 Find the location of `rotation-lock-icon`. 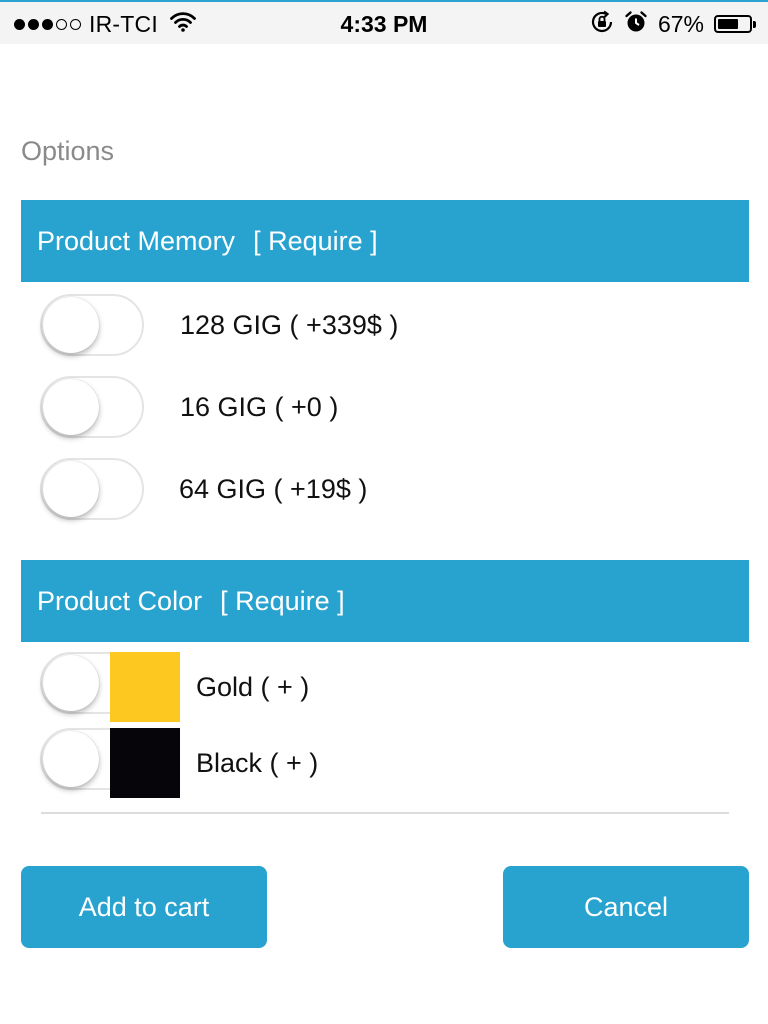

rotation-lock-icon is located at coordinates (602, 24).